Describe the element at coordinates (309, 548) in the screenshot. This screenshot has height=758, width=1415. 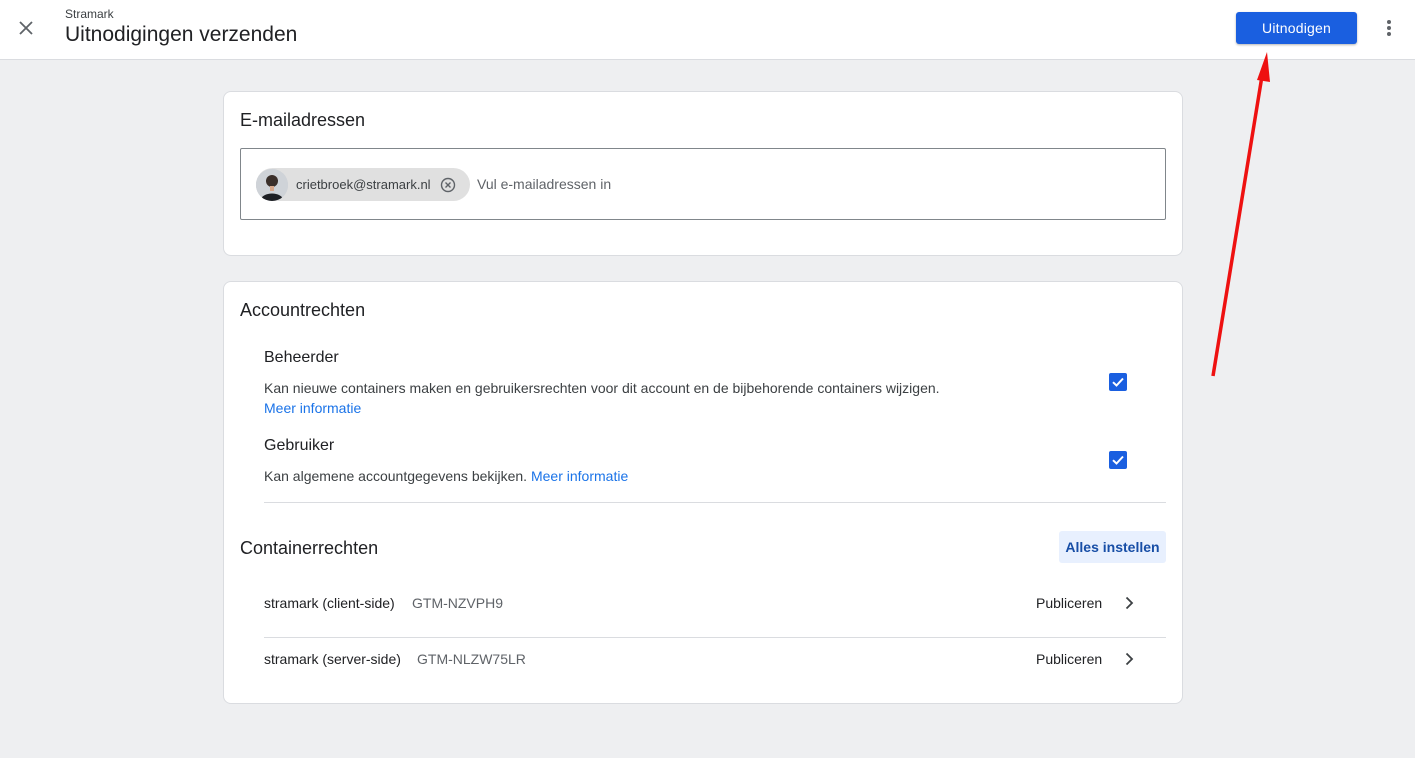
I see `container-rights-title: Containerrechten` at that location.